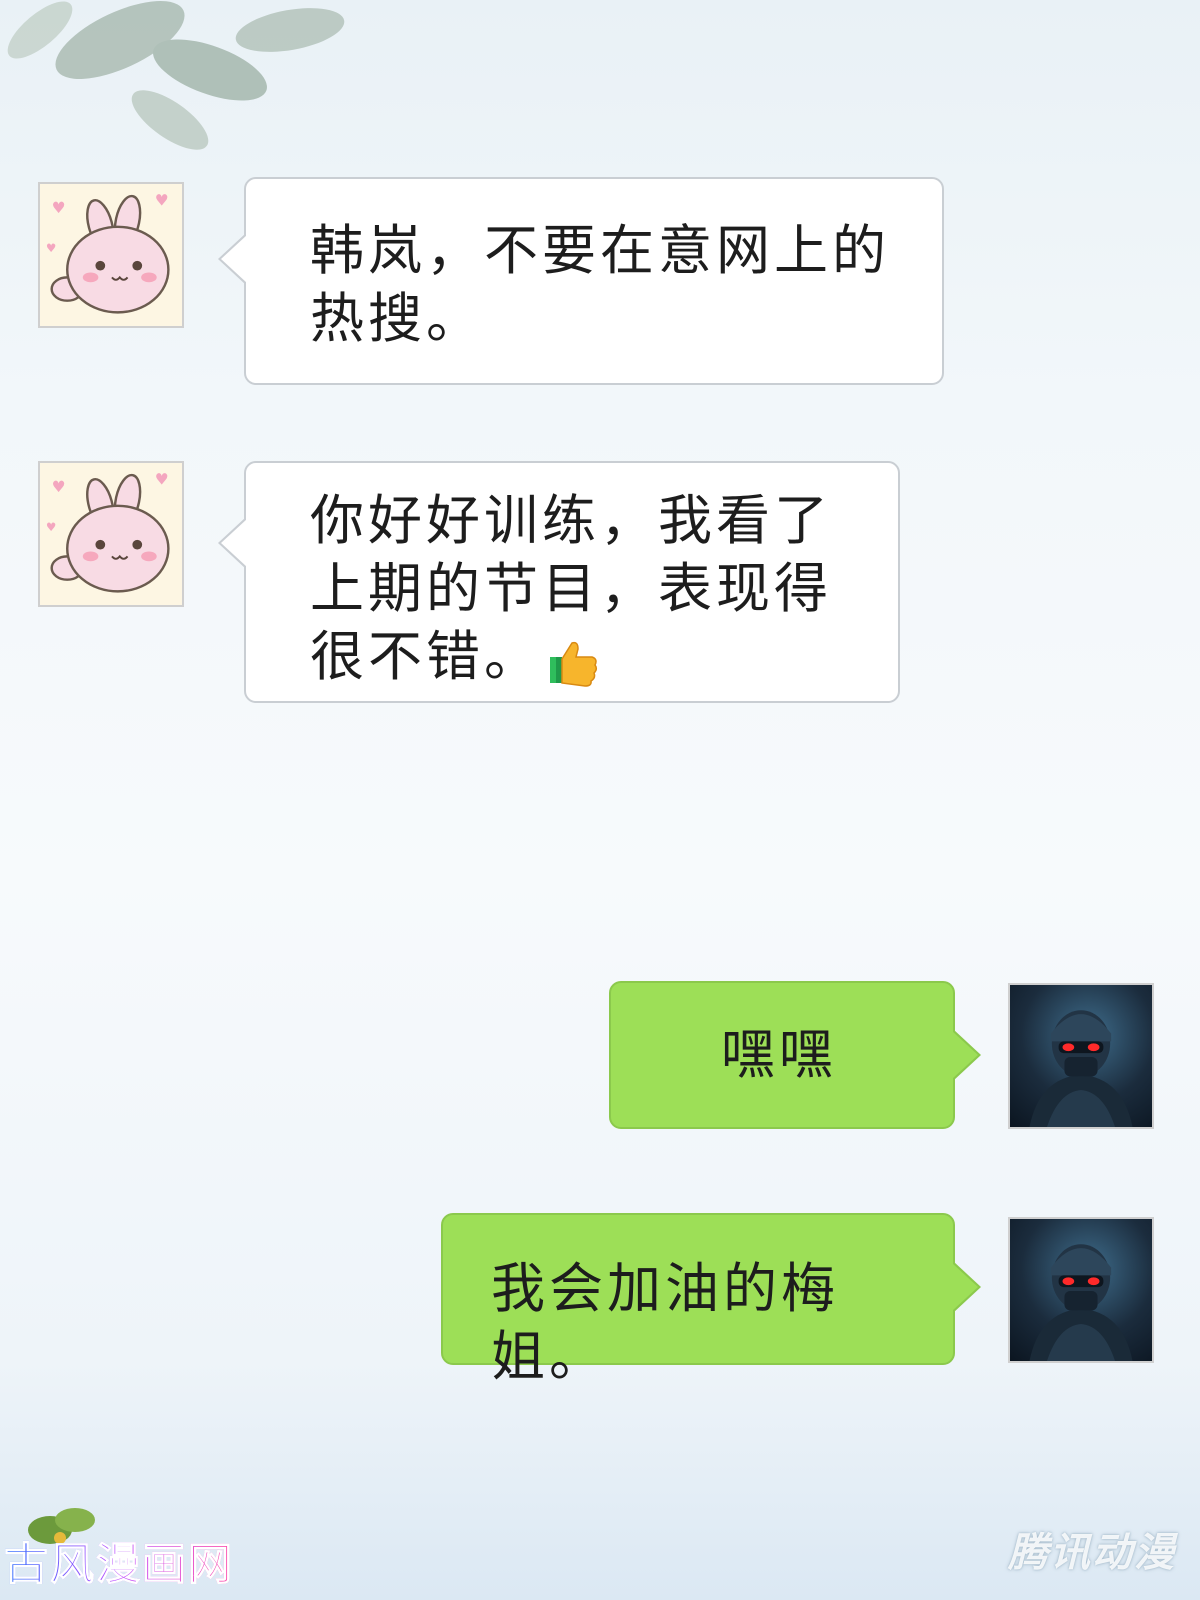  What do you see at coordinates (119, 1560) in the screenshot?
I see `watermark-left: 古风漫画网` at bounding box center [119, 1560].